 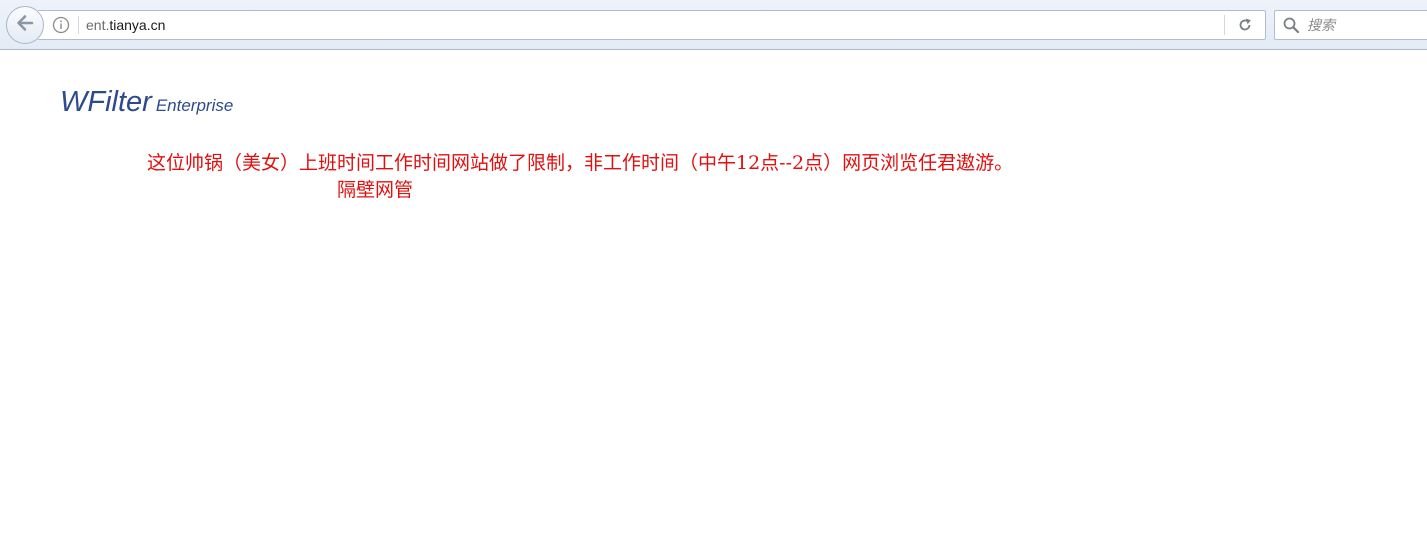 What do you see at coordinates (98, 25) in the screenshot?
I see `url-prefix: ent.` at bounding box center [98, 25].